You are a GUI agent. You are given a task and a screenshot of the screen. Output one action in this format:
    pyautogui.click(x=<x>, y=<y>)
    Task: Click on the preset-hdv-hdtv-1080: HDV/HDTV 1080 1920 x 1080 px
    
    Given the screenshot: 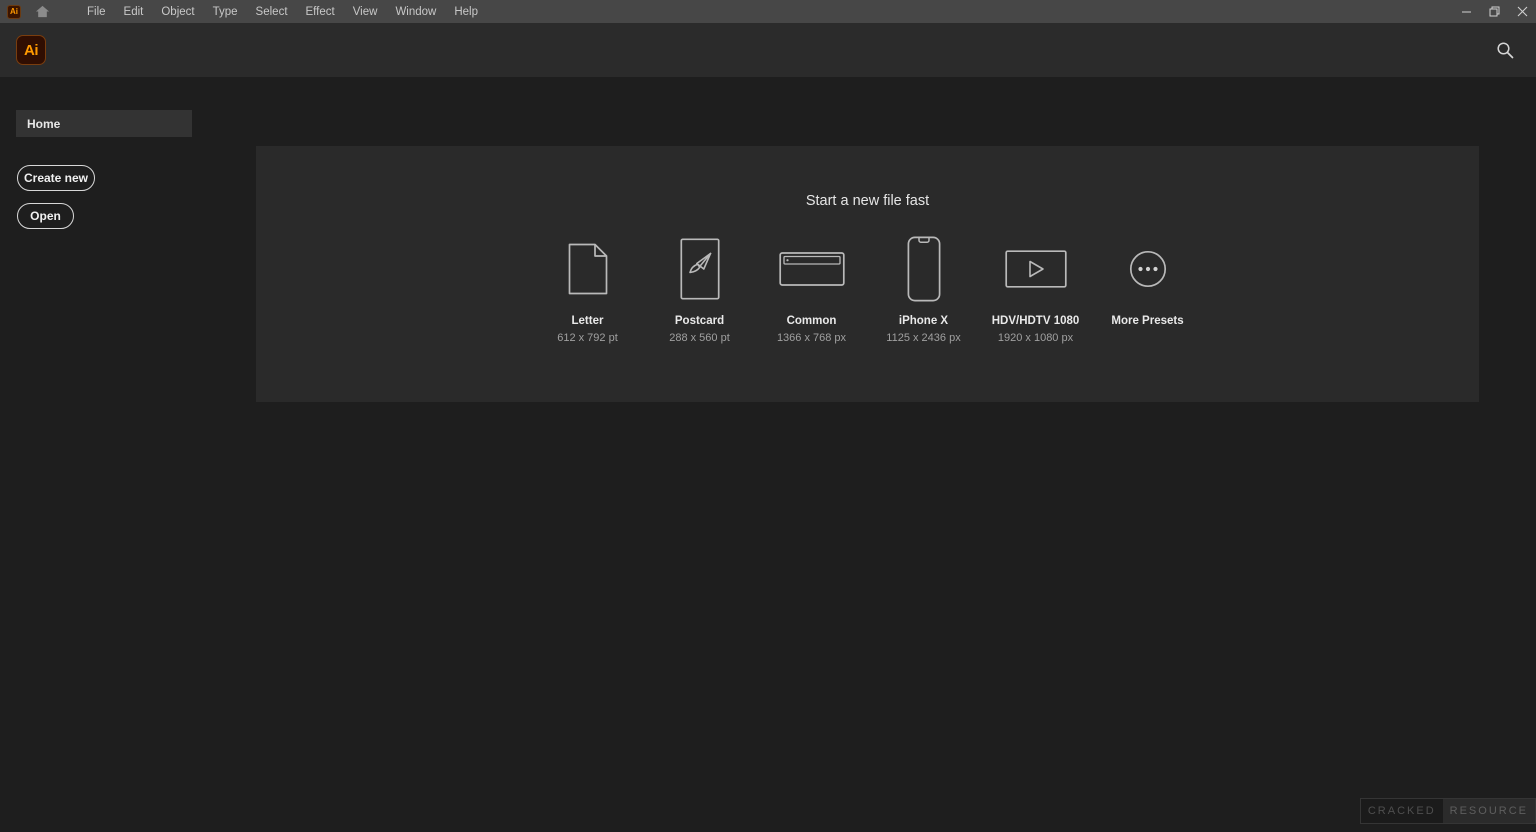 What is the action you would take?
    pyautogui.click(x=1036, y=289)
    